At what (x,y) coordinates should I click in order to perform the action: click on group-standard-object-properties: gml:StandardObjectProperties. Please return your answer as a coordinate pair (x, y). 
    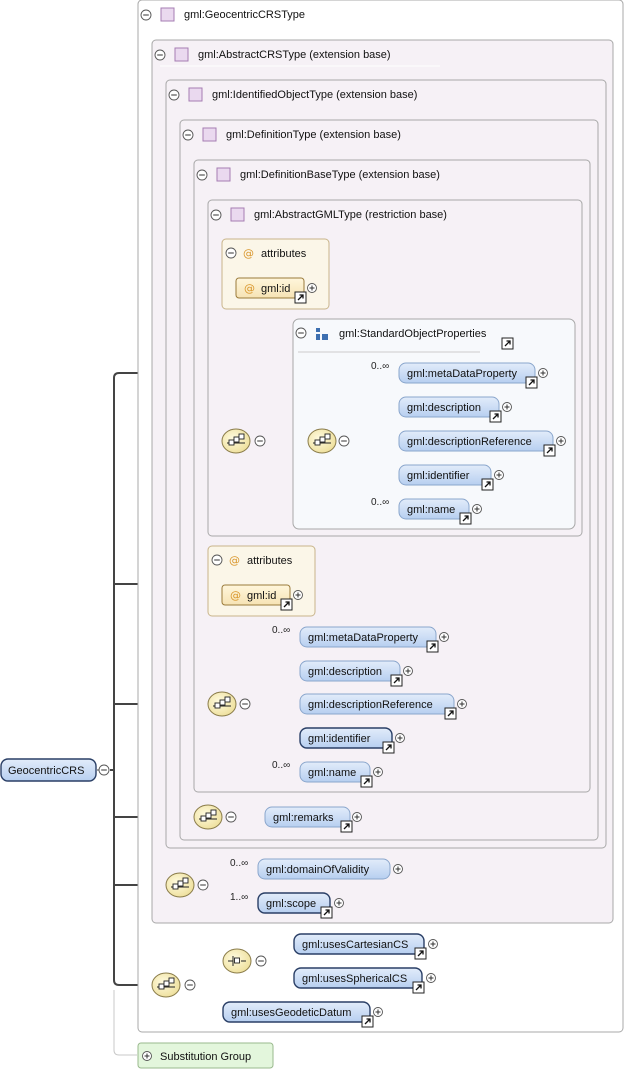
    Looking at the image, I should click on (434, 424).